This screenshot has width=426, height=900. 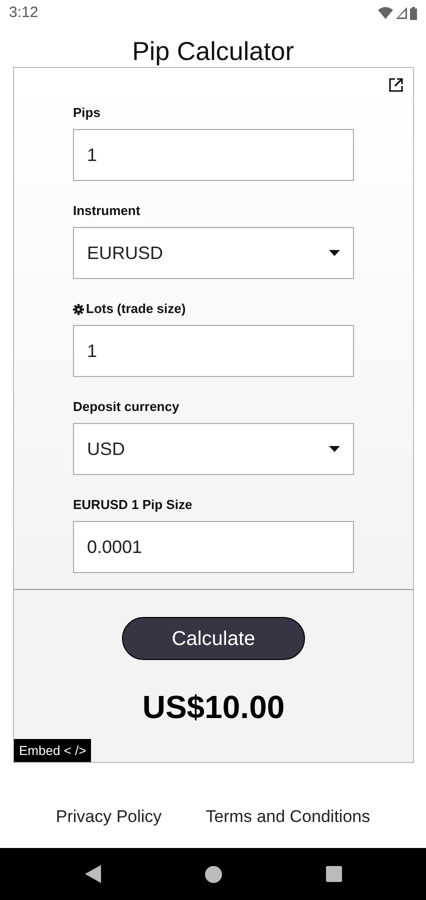 What do you see at coordinates (213, 449) in the screenshot?
I see `dropdown: USD` at bounding box center [213, 449].